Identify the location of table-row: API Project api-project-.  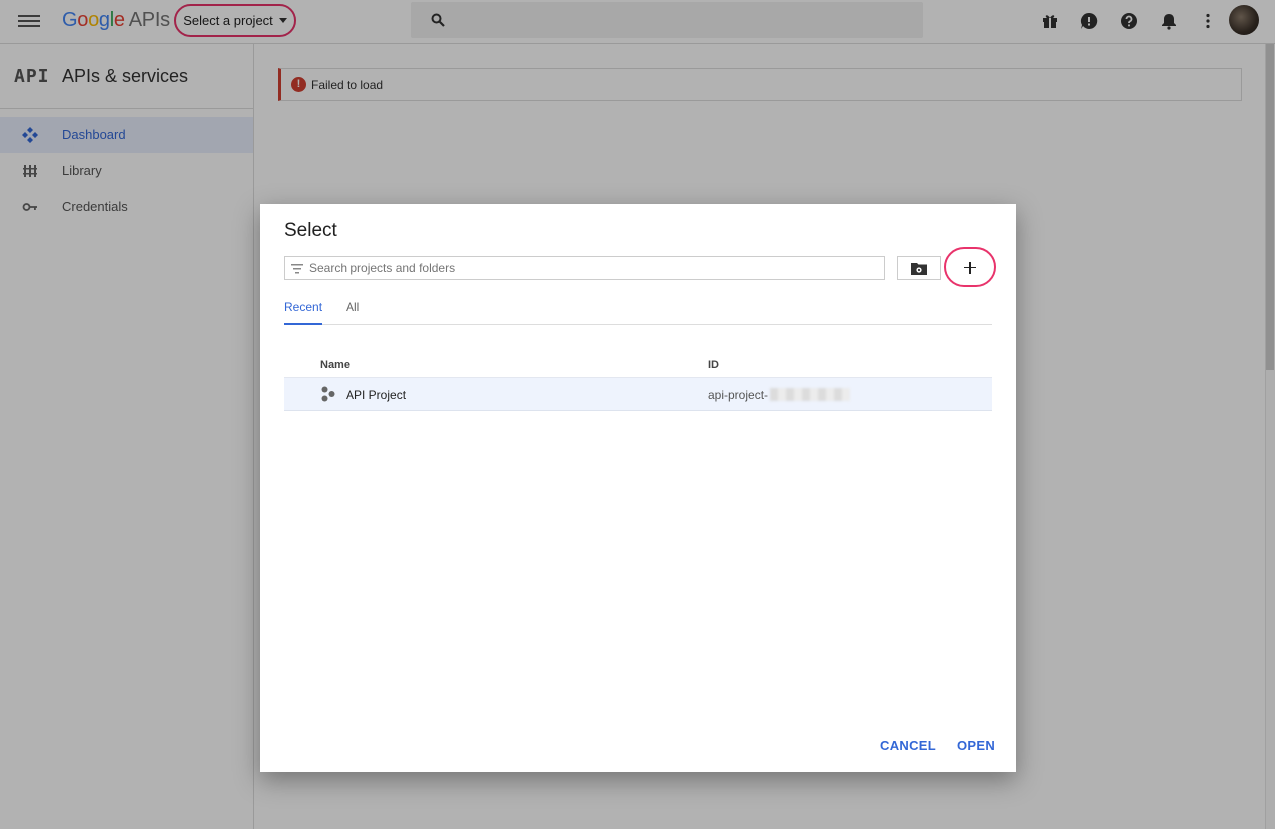
(638, 394).